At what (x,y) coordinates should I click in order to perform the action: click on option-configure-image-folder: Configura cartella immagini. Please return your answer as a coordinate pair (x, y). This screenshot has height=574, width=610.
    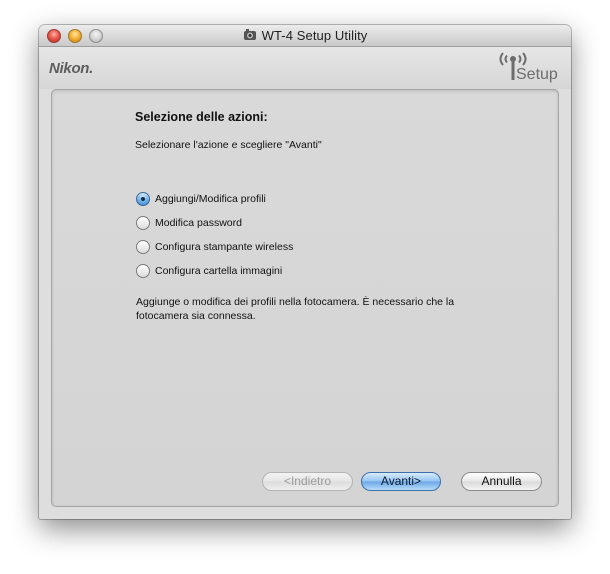
    Looking at the image, I should click on (209, 271).